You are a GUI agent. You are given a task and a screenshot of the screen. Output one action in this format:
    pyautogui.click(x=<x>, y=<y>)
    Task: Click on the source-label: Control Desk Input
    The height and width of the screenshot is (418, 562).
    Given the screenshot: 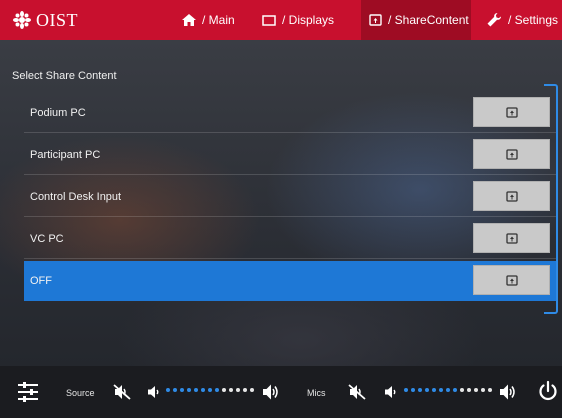 What is the action you would take?
    pyautogui.click(x=76, y=196)
    